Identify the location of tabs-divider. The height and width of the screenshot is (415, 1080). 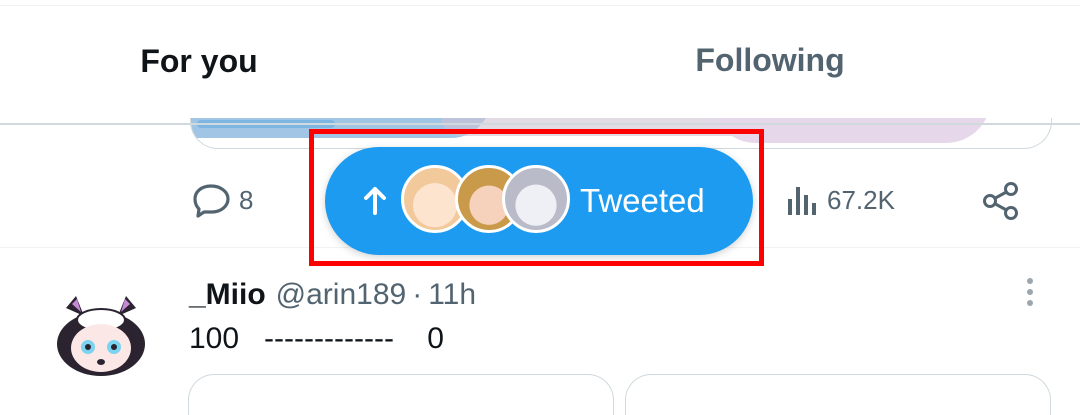
(540, 124).